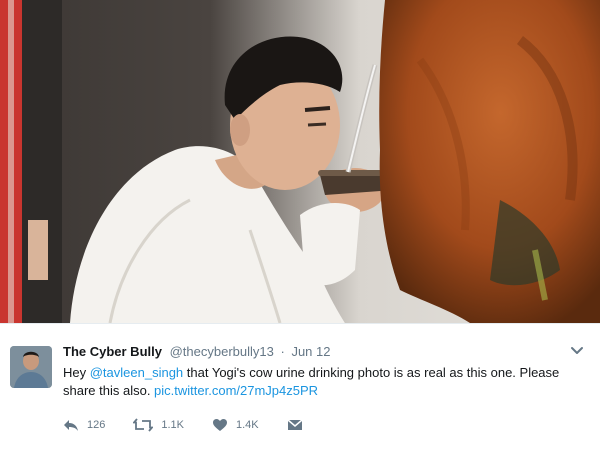 The width and height of the screenshot is (600, 451). Describe the element at coordinates (84, 425) in the screenshot. I see `reply-button: 126` at that location.